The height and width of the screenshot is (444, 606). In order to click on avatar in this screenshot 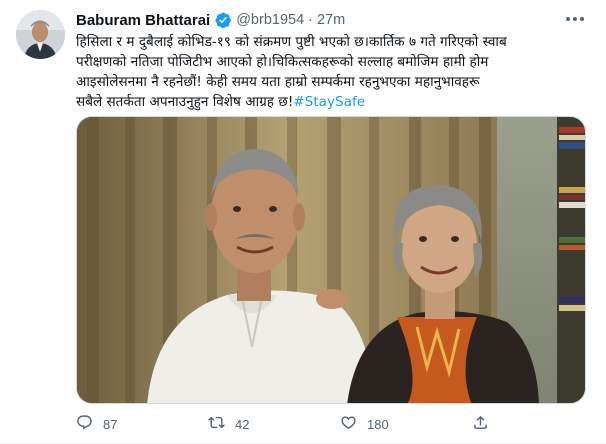, I will do `click(40, 34)`.